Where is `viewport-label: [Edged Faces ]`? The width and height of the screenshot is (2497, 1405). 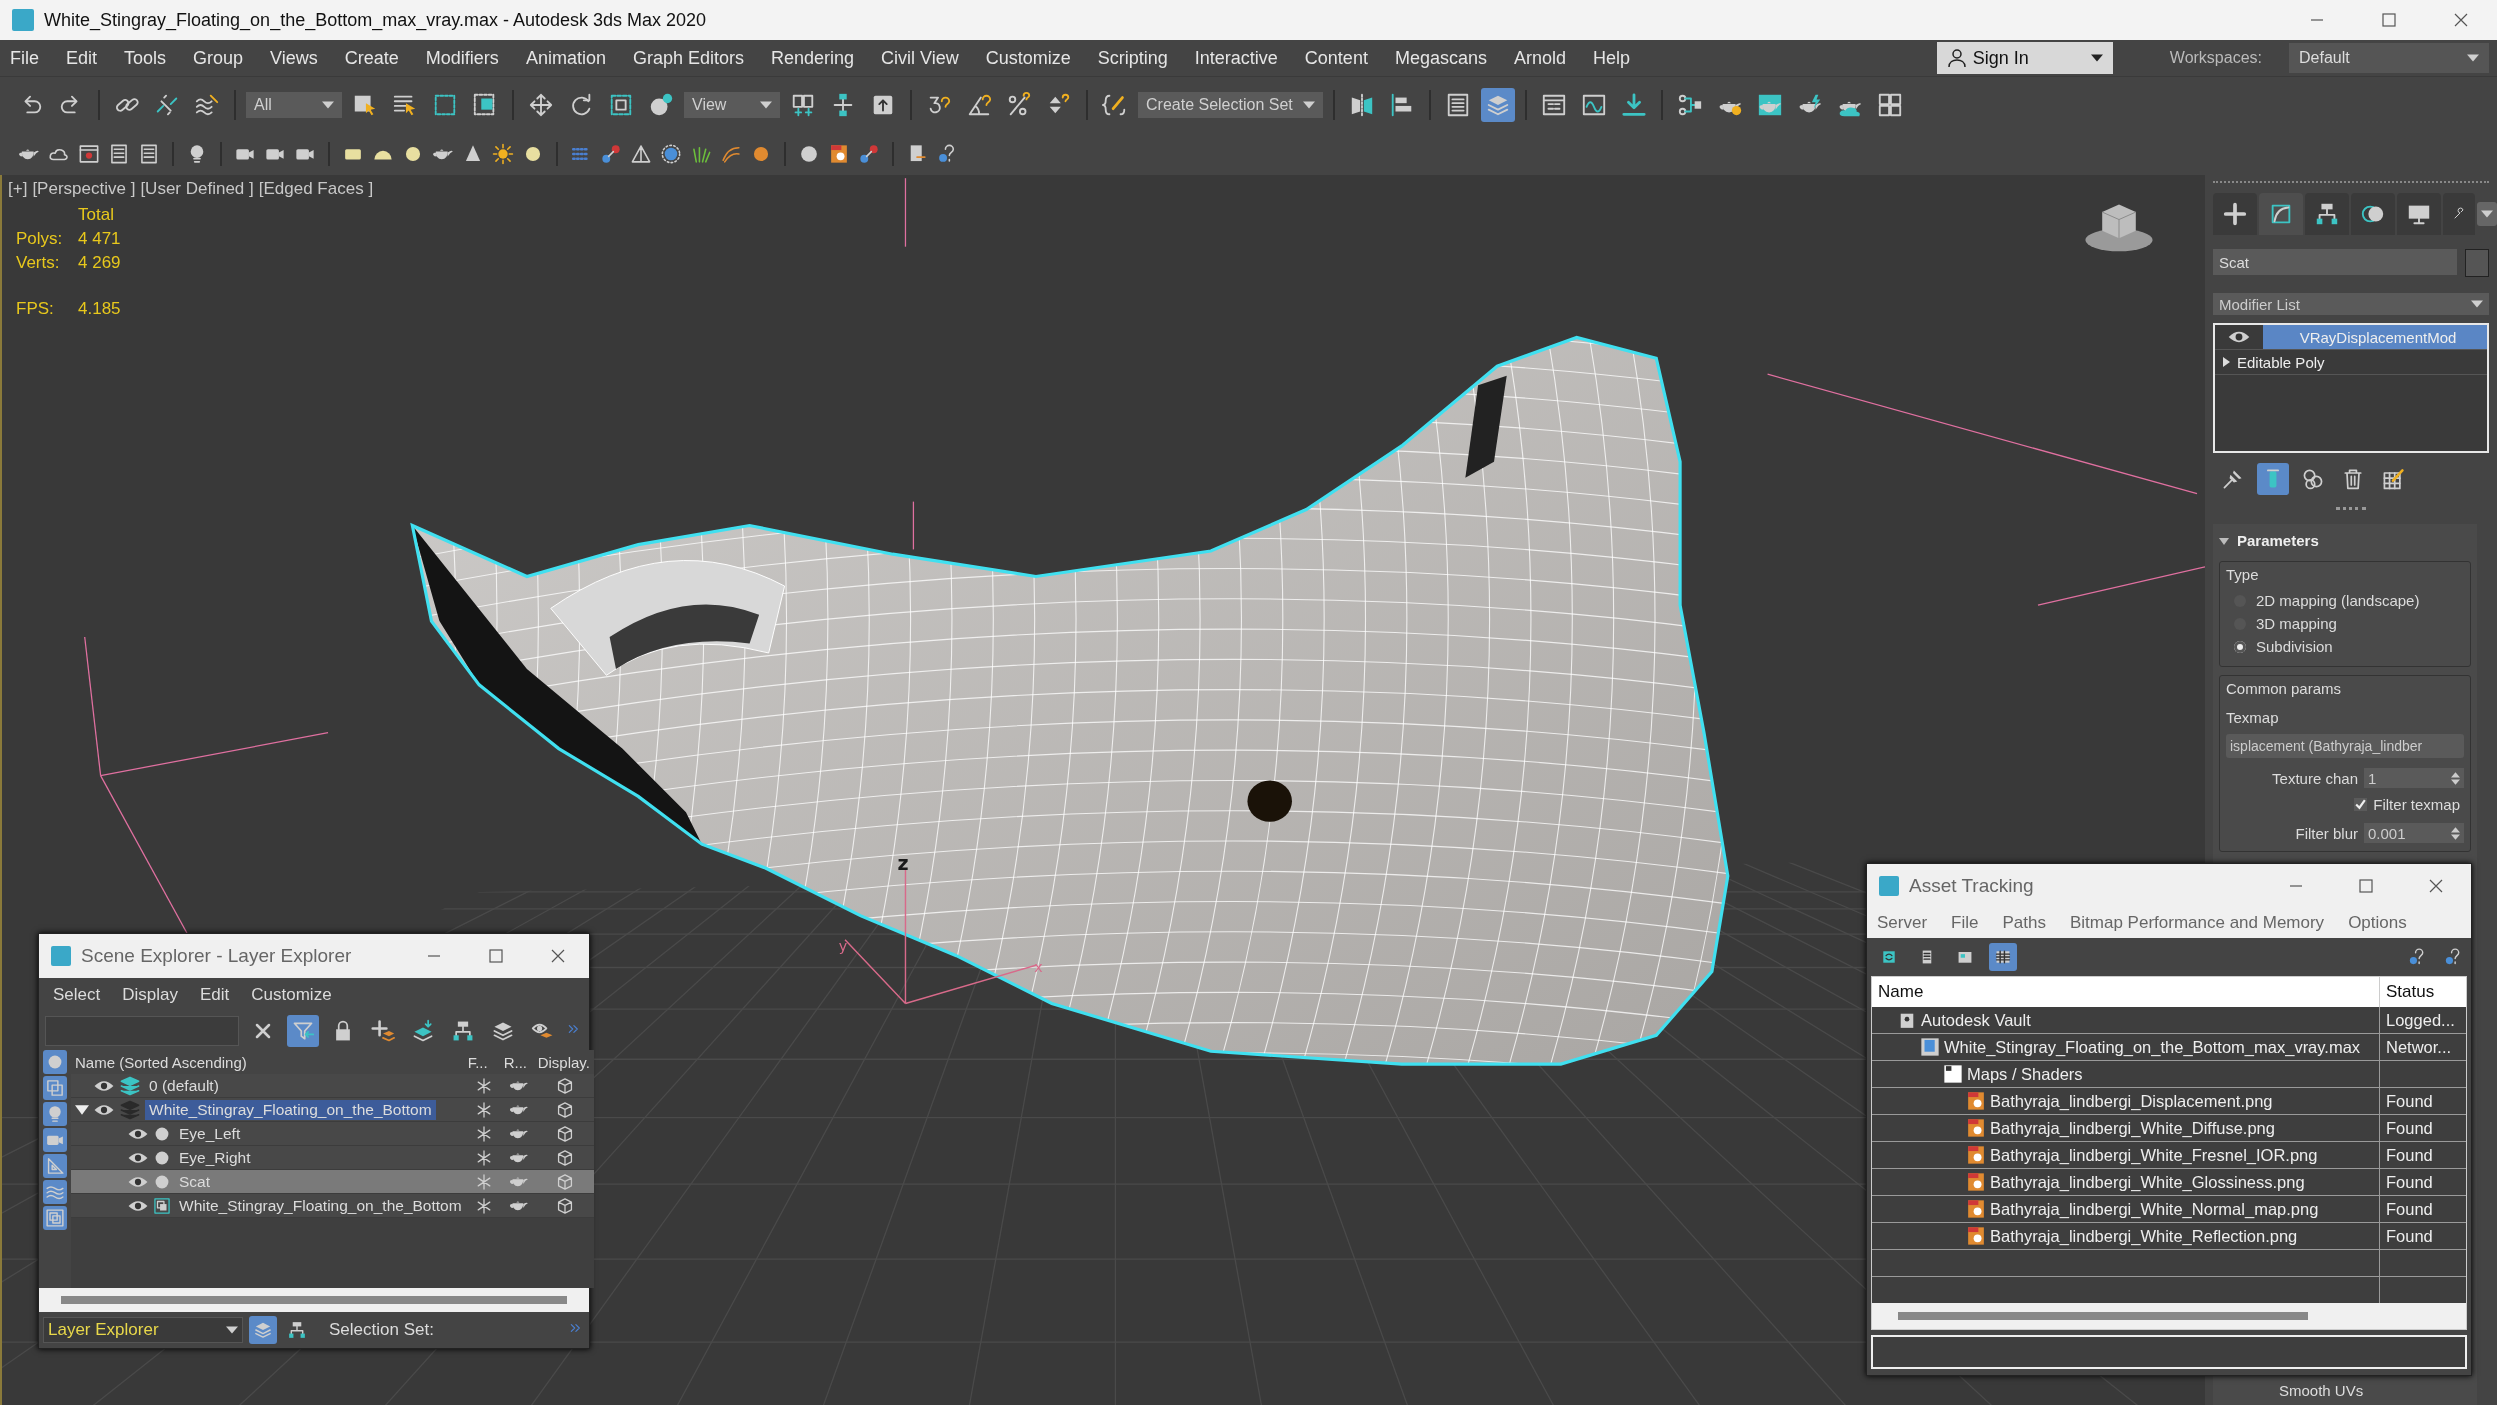
viewport-label: [Edged Faces ] is located at coordinates (316, 189).